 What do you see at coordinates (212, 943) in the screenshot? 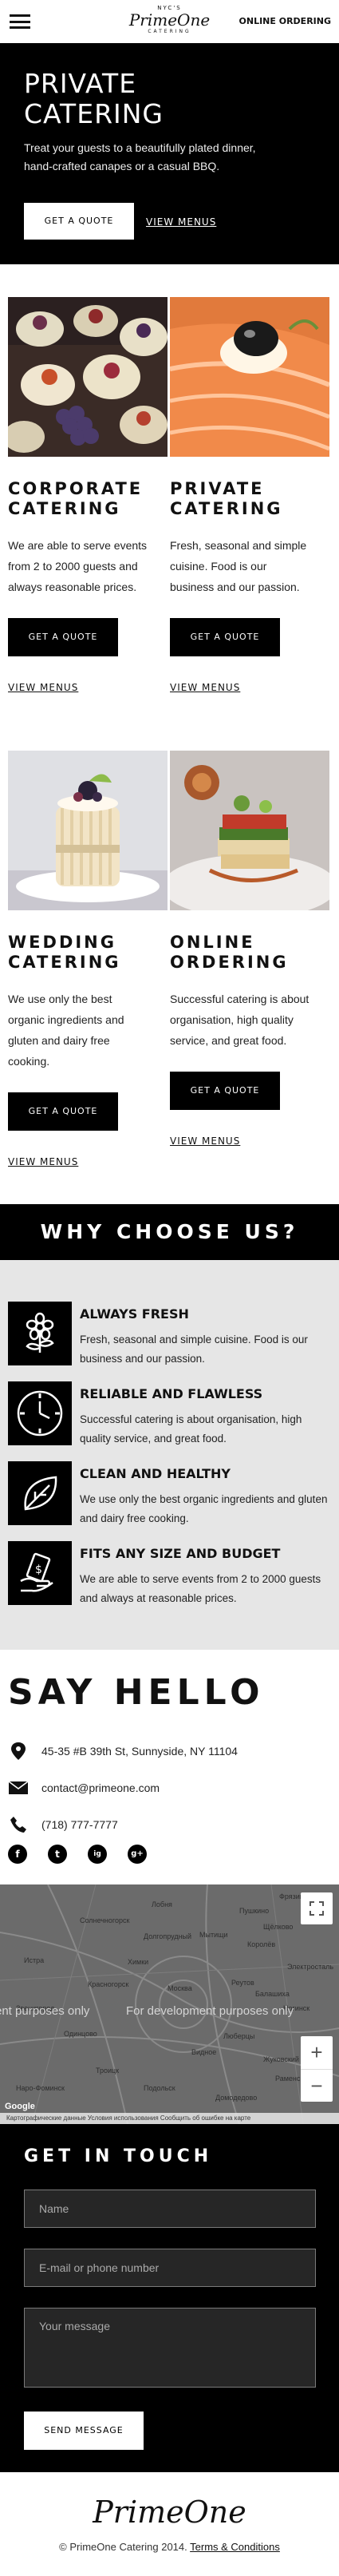
I see `service-title-line1: ONLINE` at bounding box center [212, 943].